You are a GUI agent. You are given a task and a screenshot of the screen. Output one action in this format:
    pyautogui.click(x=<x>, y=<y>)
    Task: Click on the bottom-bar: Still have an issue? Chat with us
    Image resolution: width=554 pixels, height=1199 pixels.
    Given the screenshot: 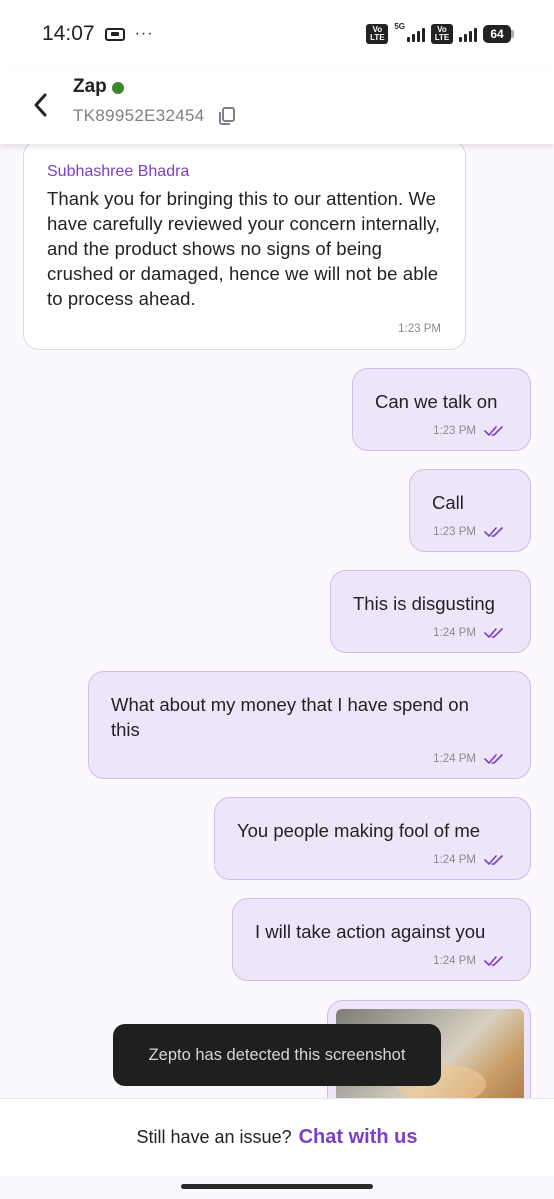 What is the action you would take?
    pyautogui.click(x=277, y=1137)
    